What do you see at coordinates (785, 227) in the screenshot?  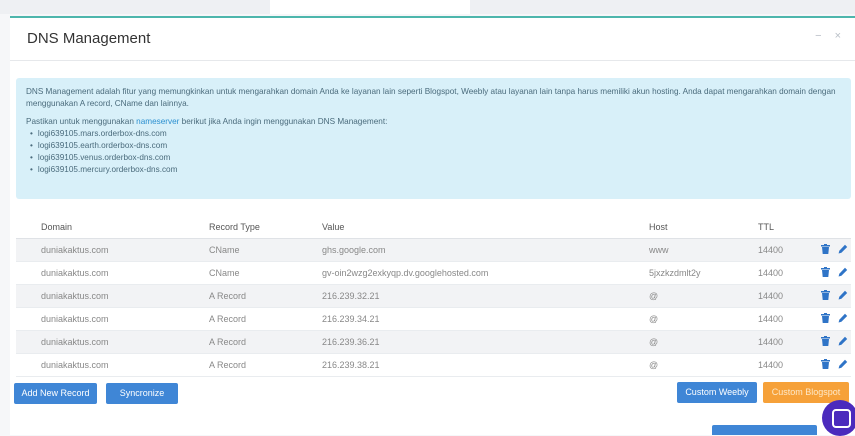 I see `column-header-ttl: TTL` at bounding box center [785, 227].